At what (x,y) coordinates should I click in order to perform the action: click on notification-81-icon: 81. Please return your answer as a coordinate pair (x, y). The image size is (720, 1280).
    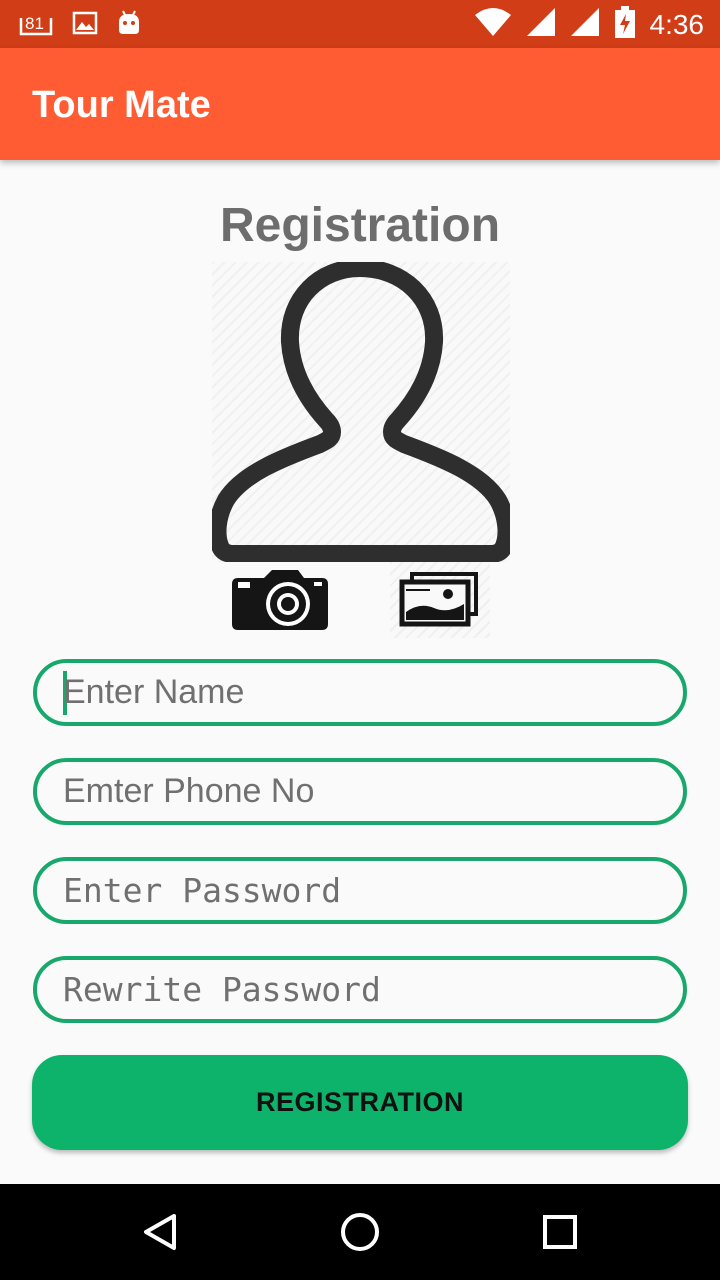
    Looking at the image, I should click on (36, 26).